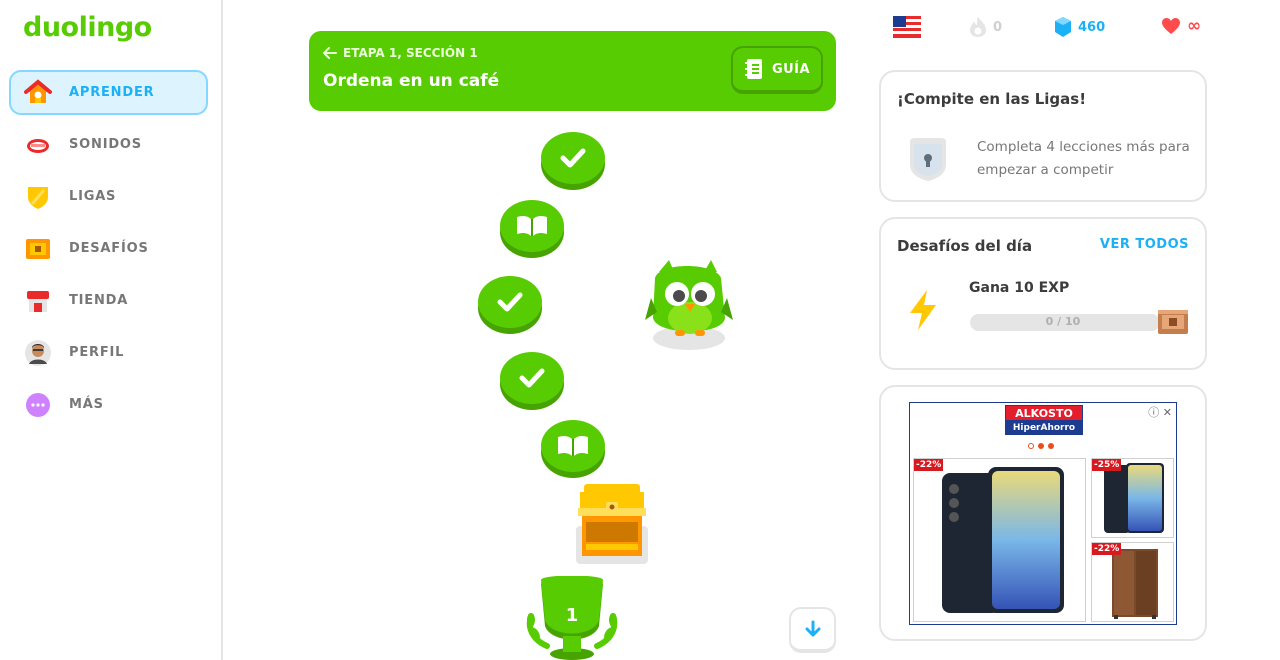 The height and width of the screenshot is (660, 1280). Describe the element at coordinates (1181, 26) in the screenshot. I see `hearts-counter: ∞` at that location.